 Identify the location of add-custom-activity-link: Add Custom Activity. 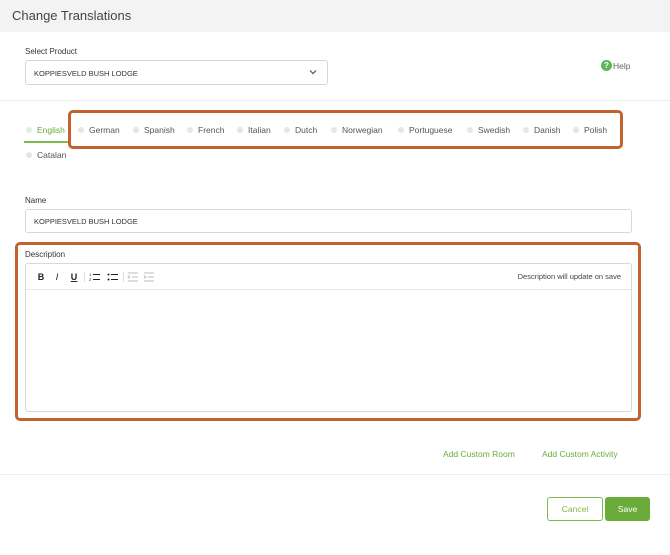
(580, 454).